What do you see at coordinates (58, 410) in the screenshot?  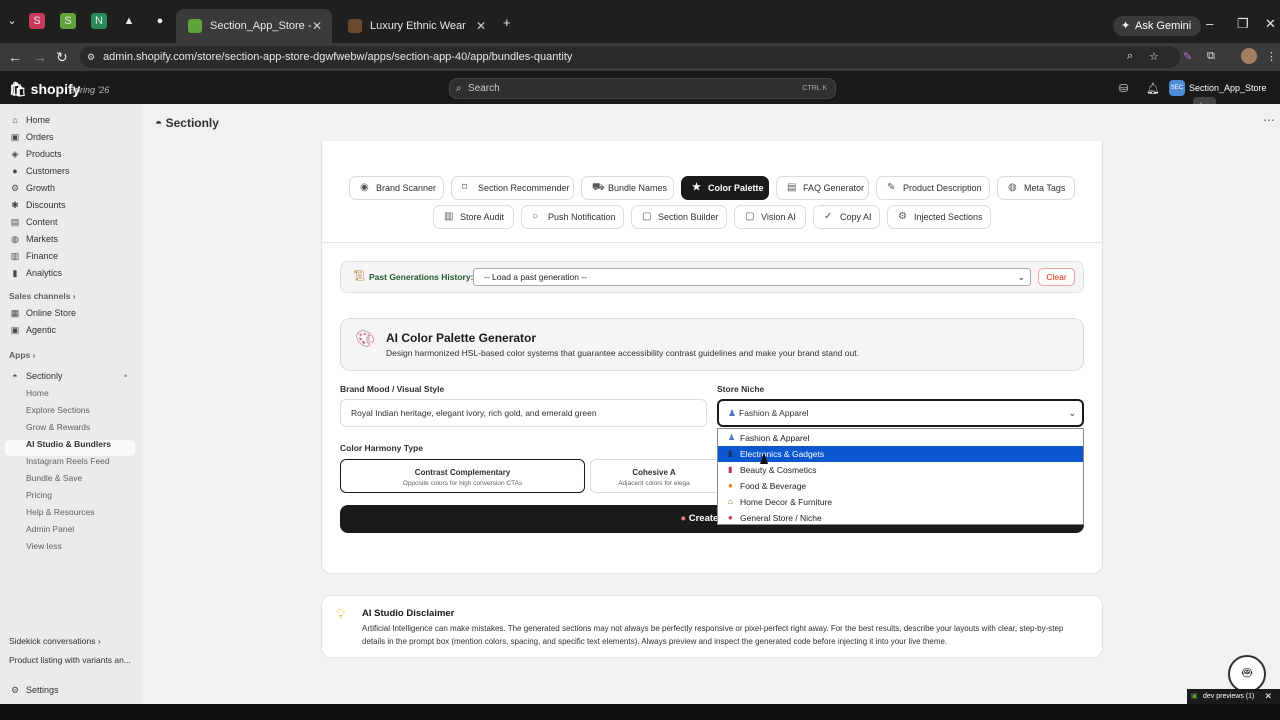 I see `nav-sub-explore-sections: Explore Sections` at bounding box center [58, 410].